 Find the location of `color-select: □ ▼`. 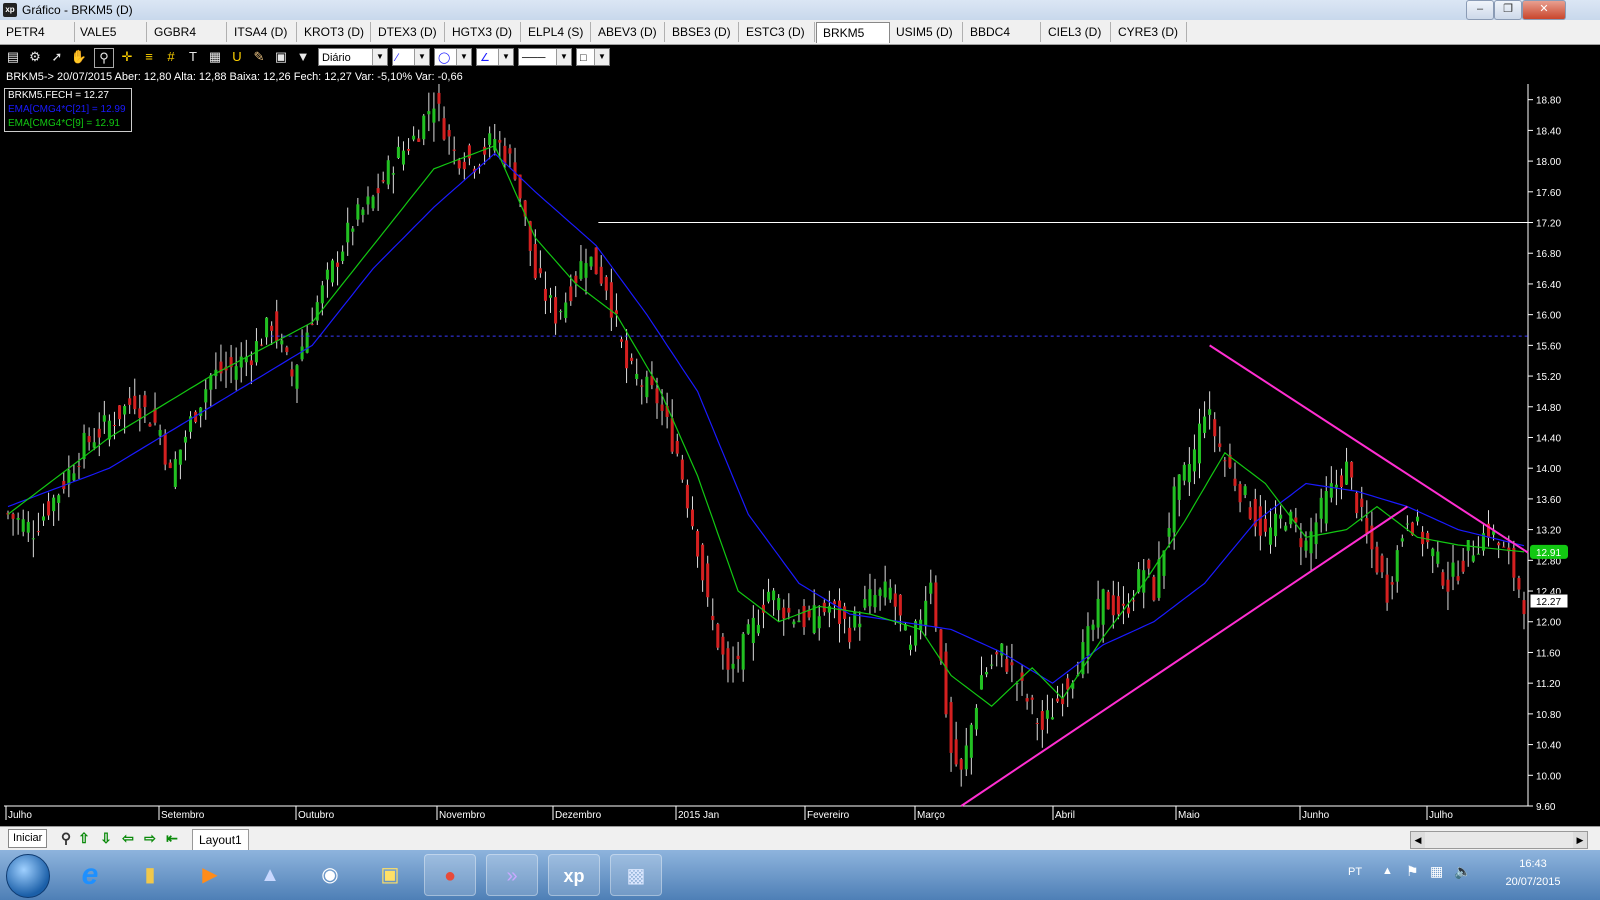

color-select: □ ▼ is located at coordinates (593, 57).